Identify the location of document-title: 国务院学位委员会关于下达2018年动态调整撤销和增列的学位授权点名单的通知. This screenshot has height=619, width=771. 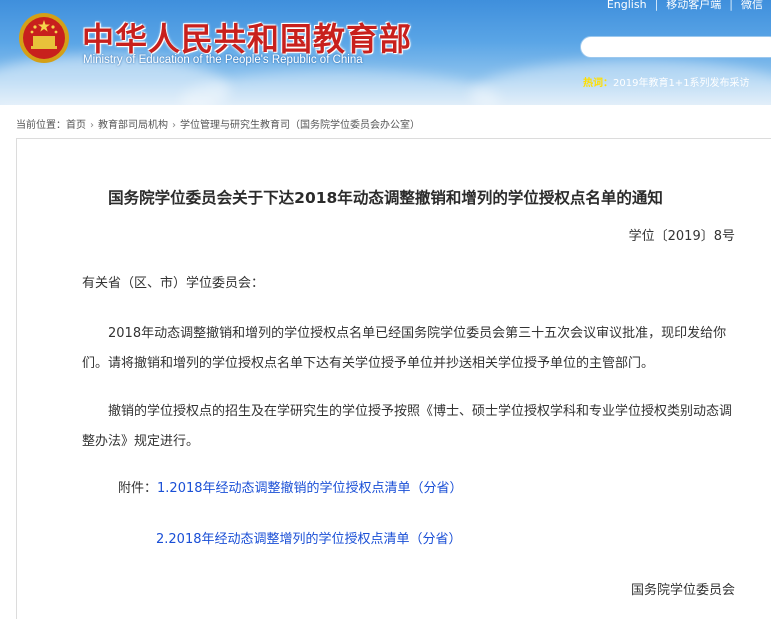
(385, 198).